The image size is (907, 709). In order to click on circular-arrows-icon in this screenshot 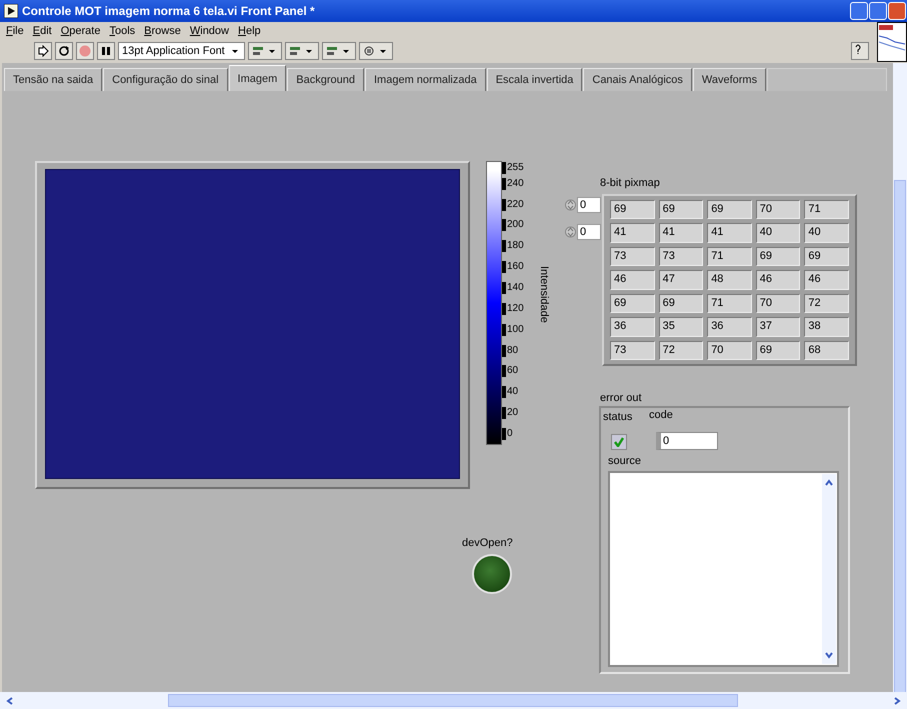, I will do `click(64, 51)`.